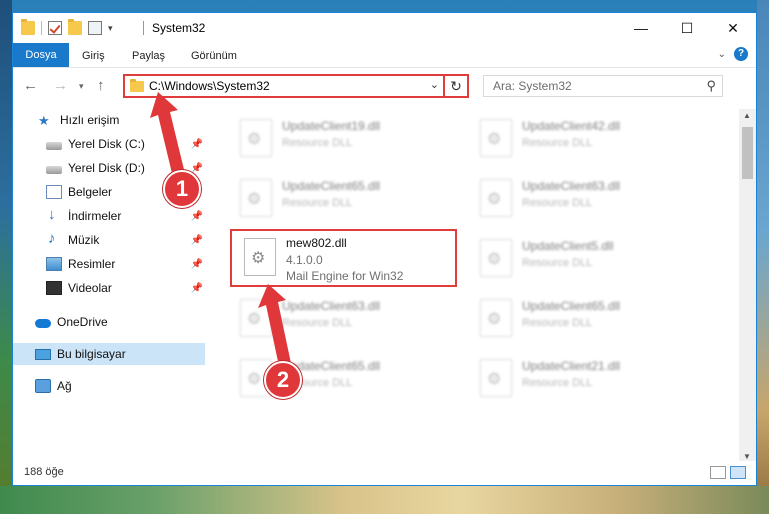  I want to click on toolbar-separator, so click(41, 28).